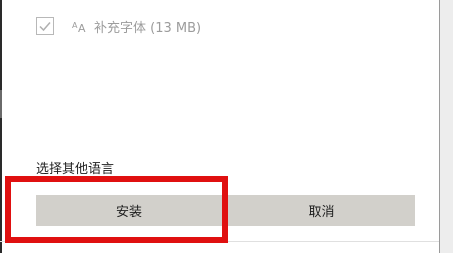 This screenshot has width=453, height=253. I want to click on cancel-button: 取消, so click(321, 210).